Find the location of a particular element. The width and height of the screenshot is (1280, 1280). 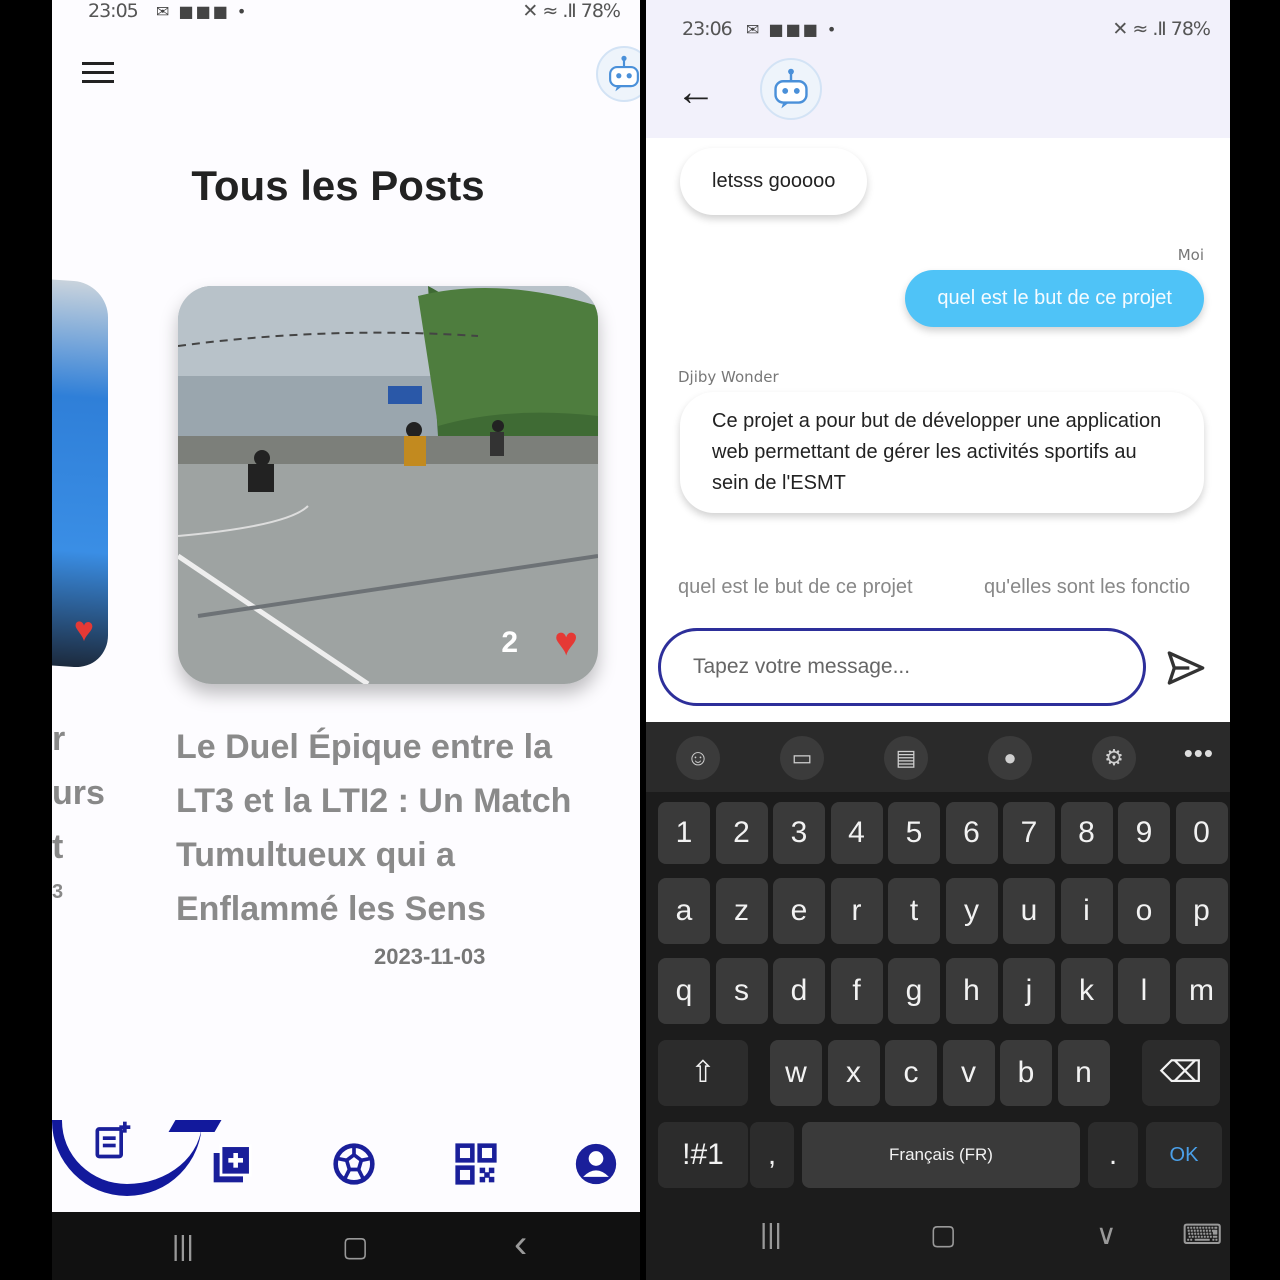

message-composer is located at coordinates (902, 667).